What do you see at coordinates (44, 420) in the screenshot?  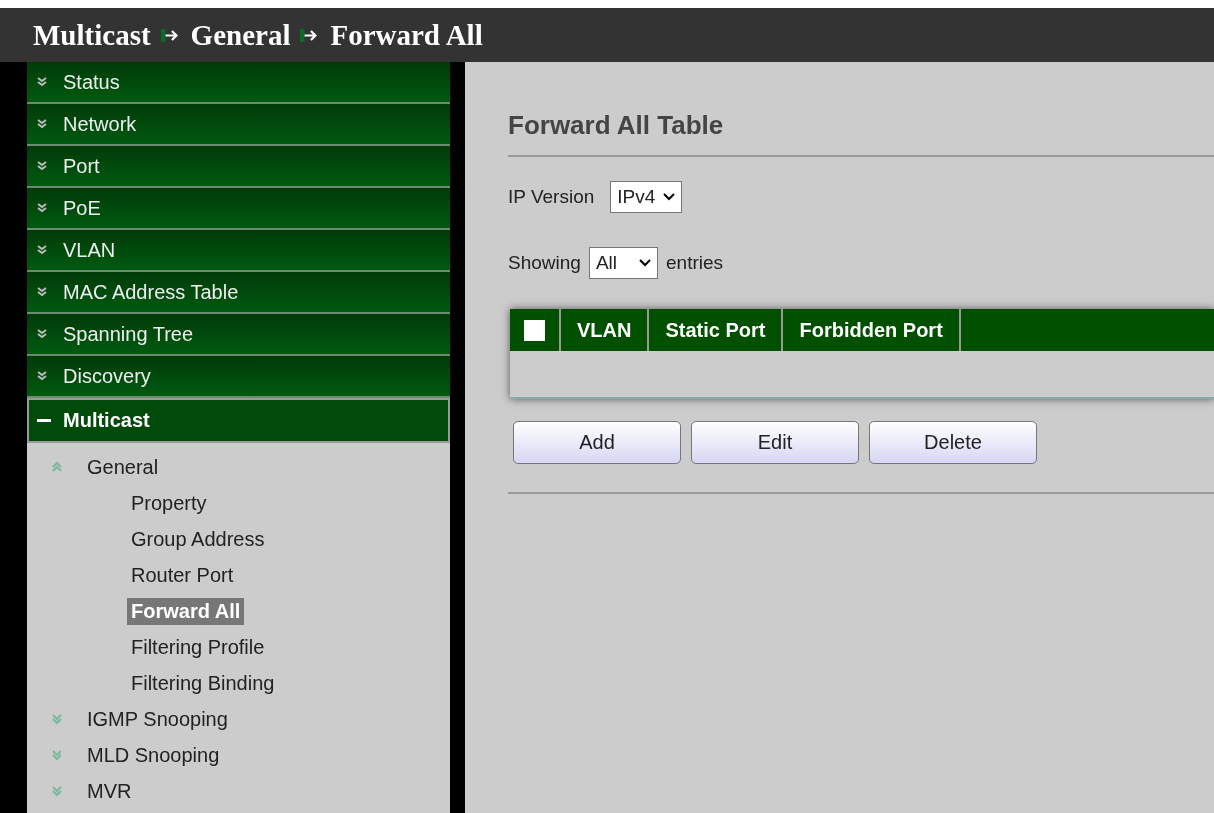 I see `minus-icon` at bounding box center [44, 420].